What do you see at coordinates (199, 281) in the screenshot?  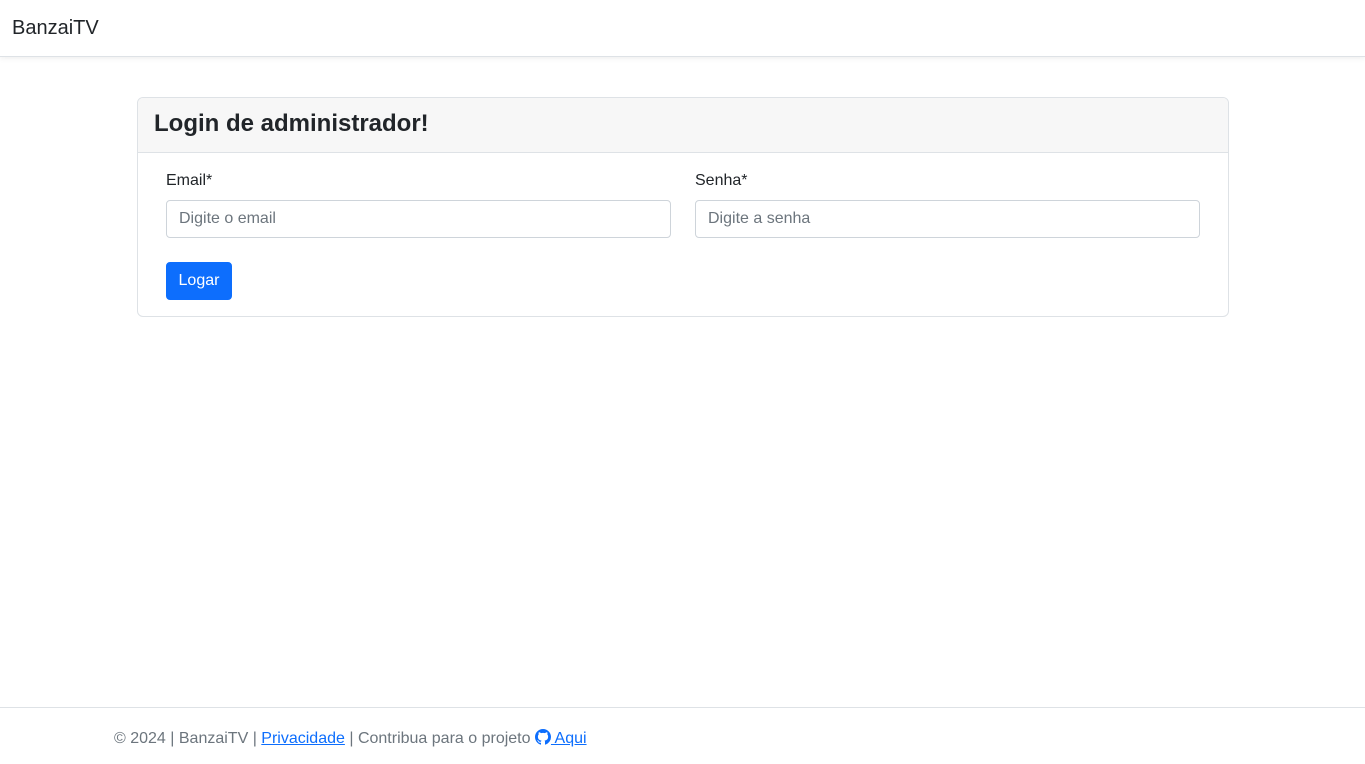 I see `login-button: Logar` at bounding box center [199, 281].